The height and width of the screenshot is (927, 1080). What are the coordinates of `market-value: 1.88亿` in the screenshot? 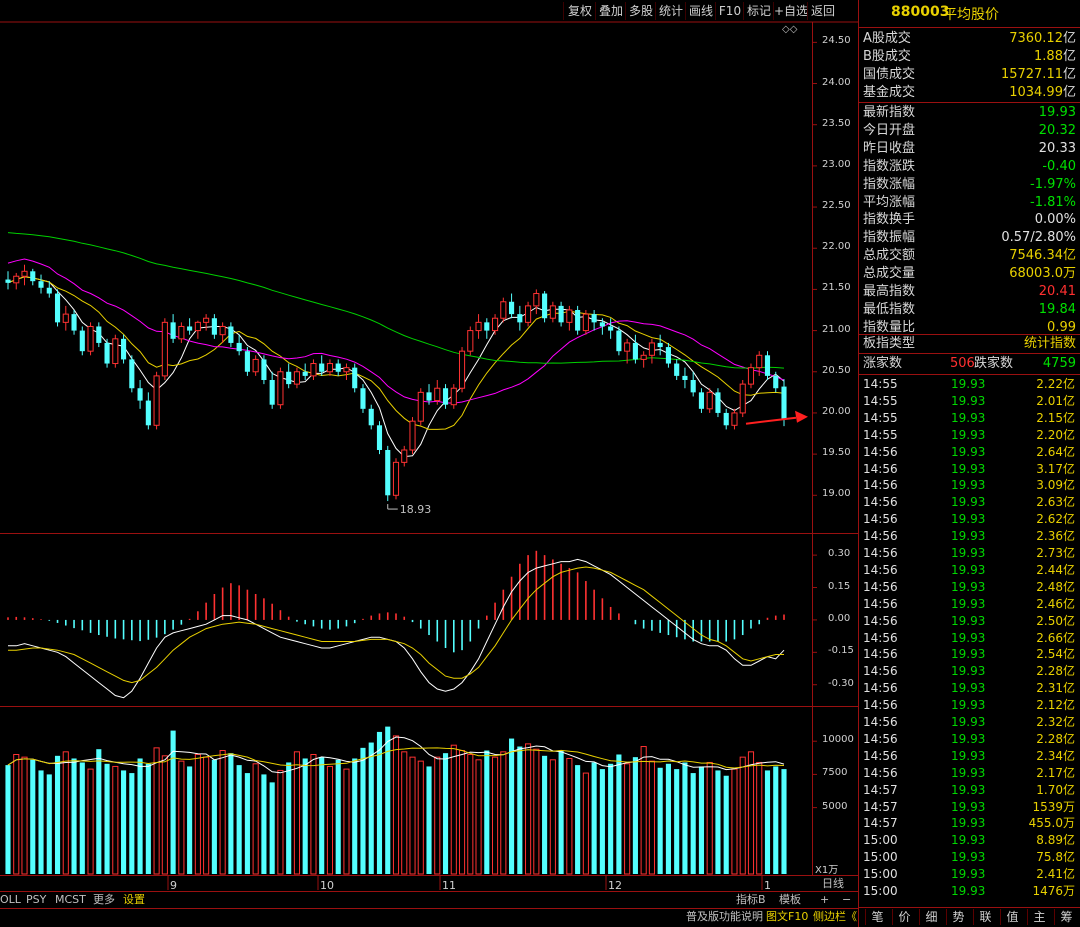 It's located at (1055, 56).